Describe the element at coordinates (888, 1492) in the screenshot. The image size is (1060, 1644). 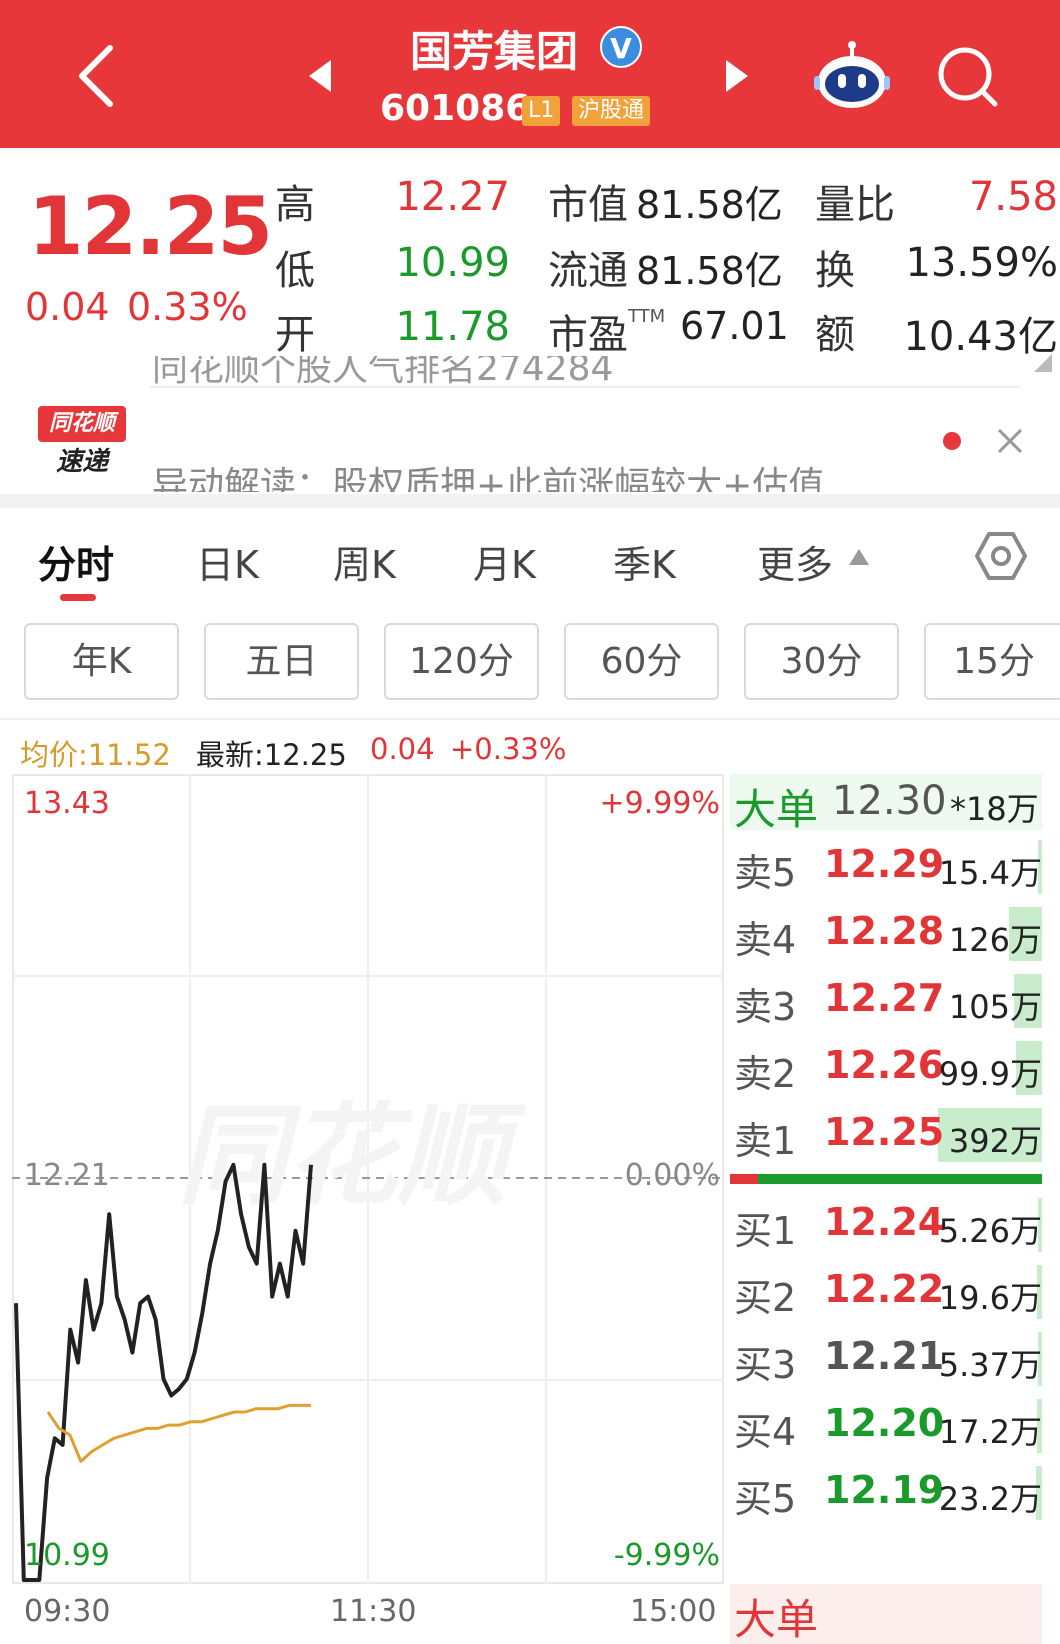
I see `bid-row: 买5 12.19 23.2万` at that location.